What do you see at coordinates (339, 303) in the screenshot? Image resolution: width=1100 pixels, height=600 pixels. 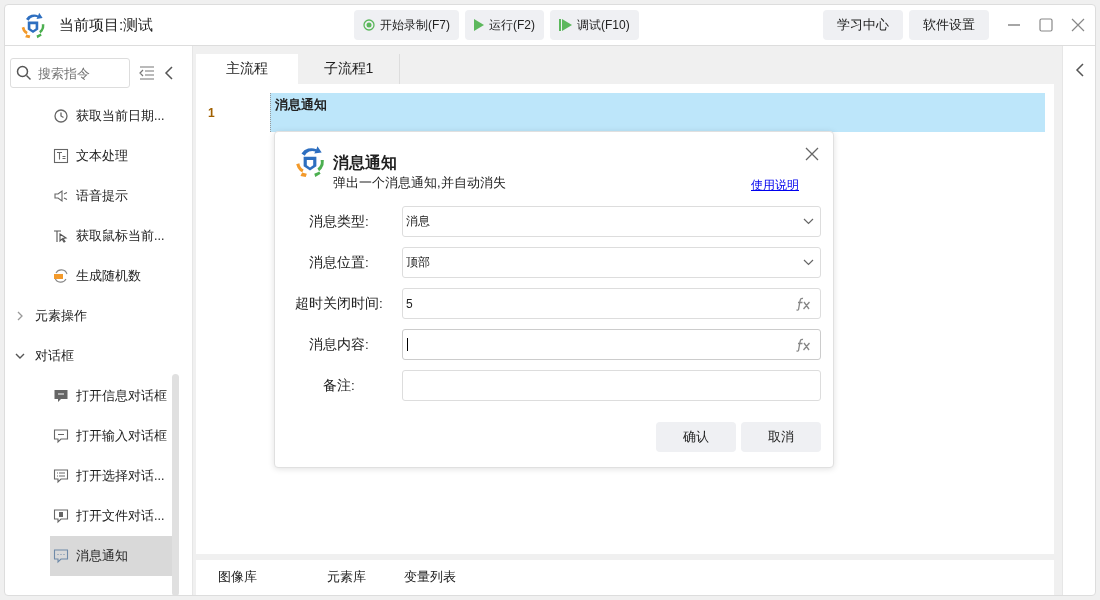 I see `field-label: 超时关闭时间:` at bounding box center [339, 303].